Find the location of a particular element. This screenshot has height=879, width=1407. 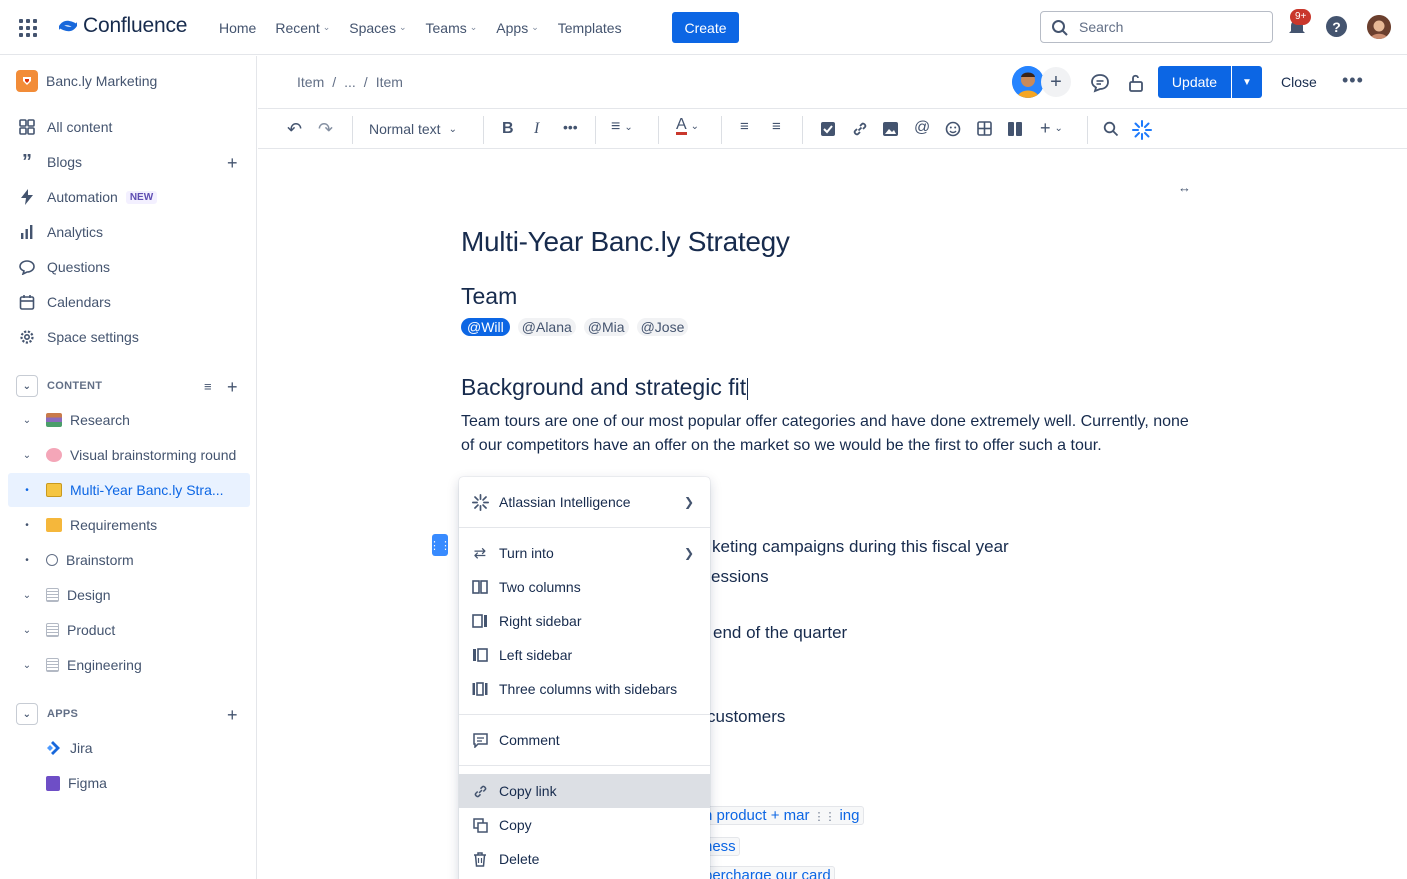

collaborator-avatar is located at coordinates (1028, 82).